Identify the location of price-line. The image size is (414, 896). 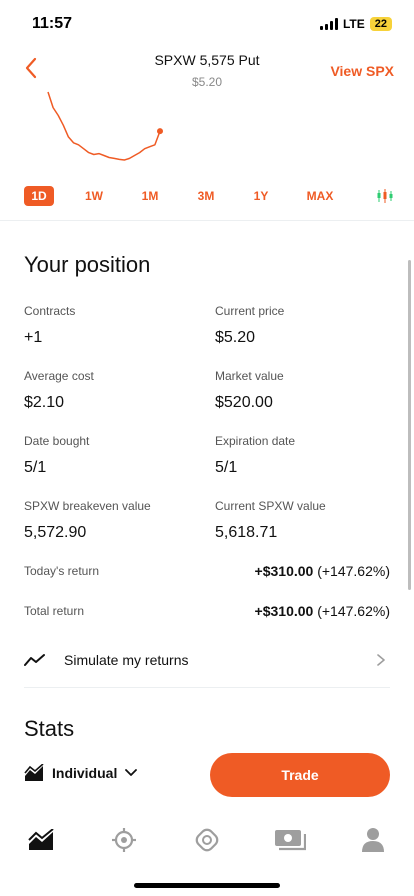
(104, 126).